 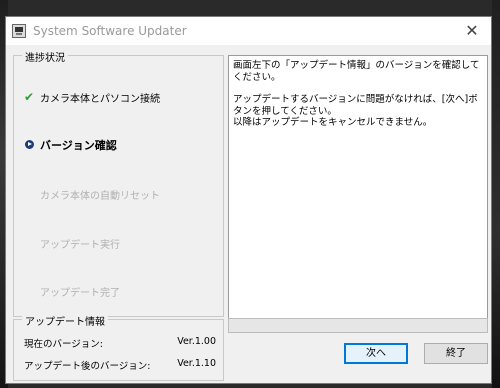 I want to click on current-step-arrow-icon, so click(x=29, y=144).